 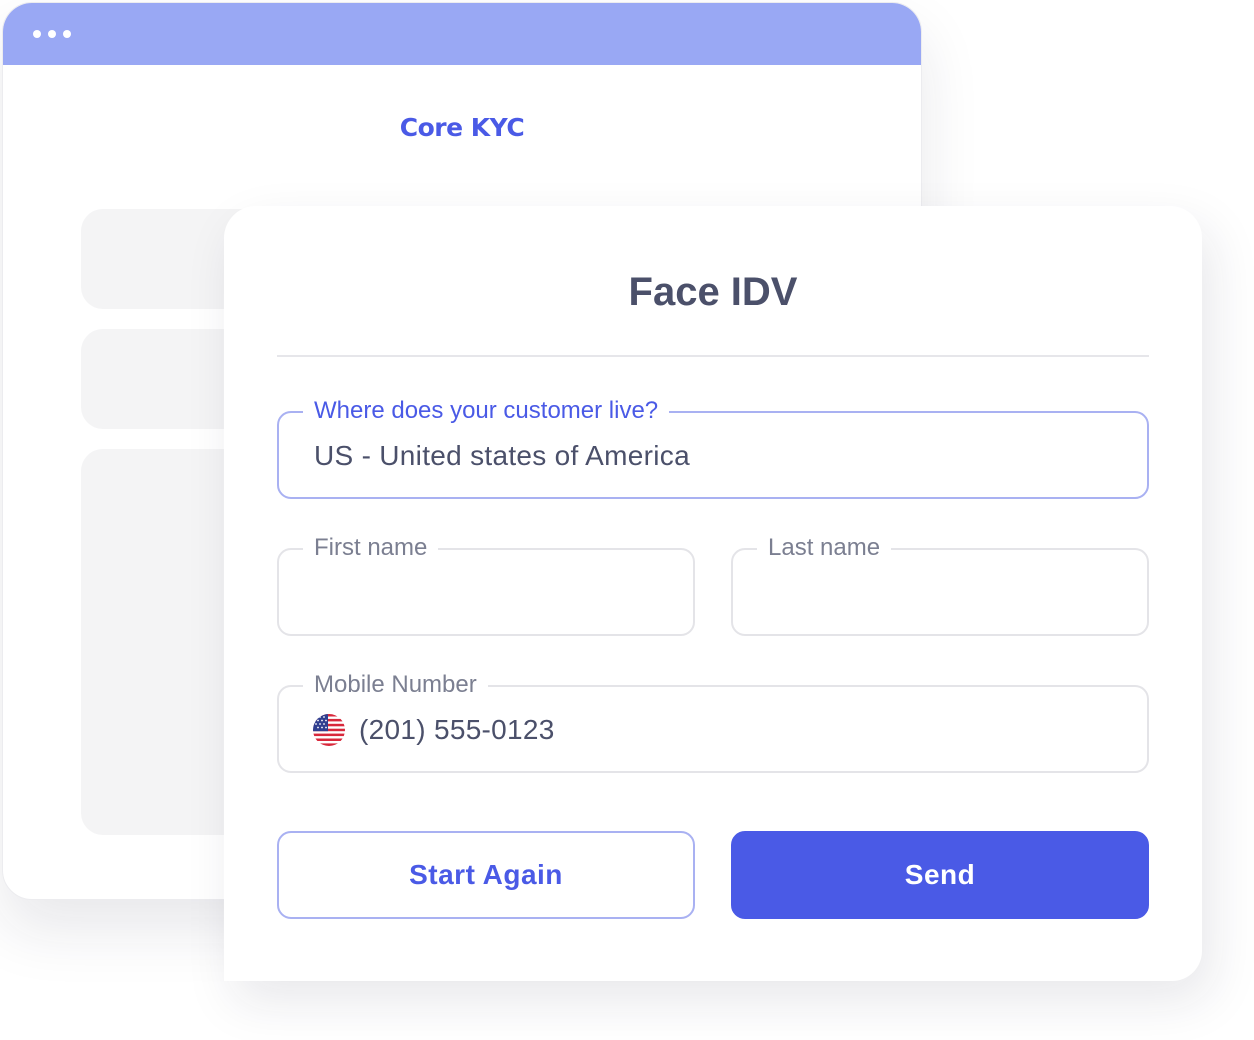 What do you see at coordinates (824, 548) in the screenshot?
I see `last-name-label: Last name` at bounding box center [824, 548].